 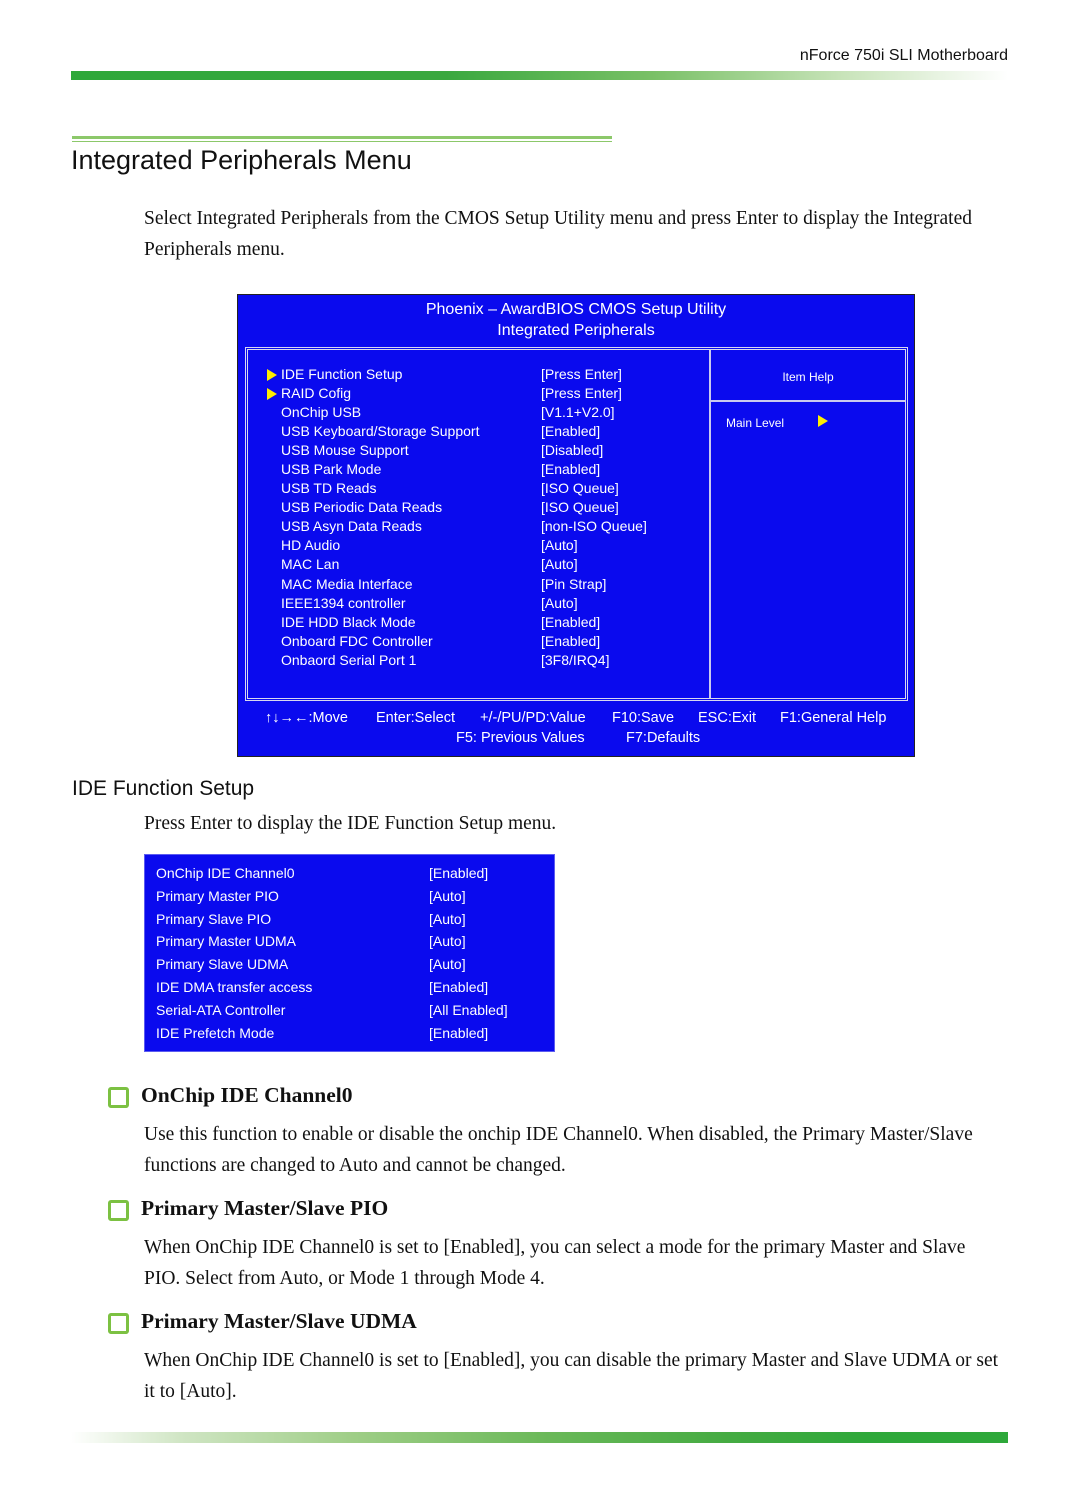 What do you see at coordinates (478, 469) in the screenshot?
I see `bios-menu-item: USB Park Mode [Enabled]` at bounding box center [478, 469].